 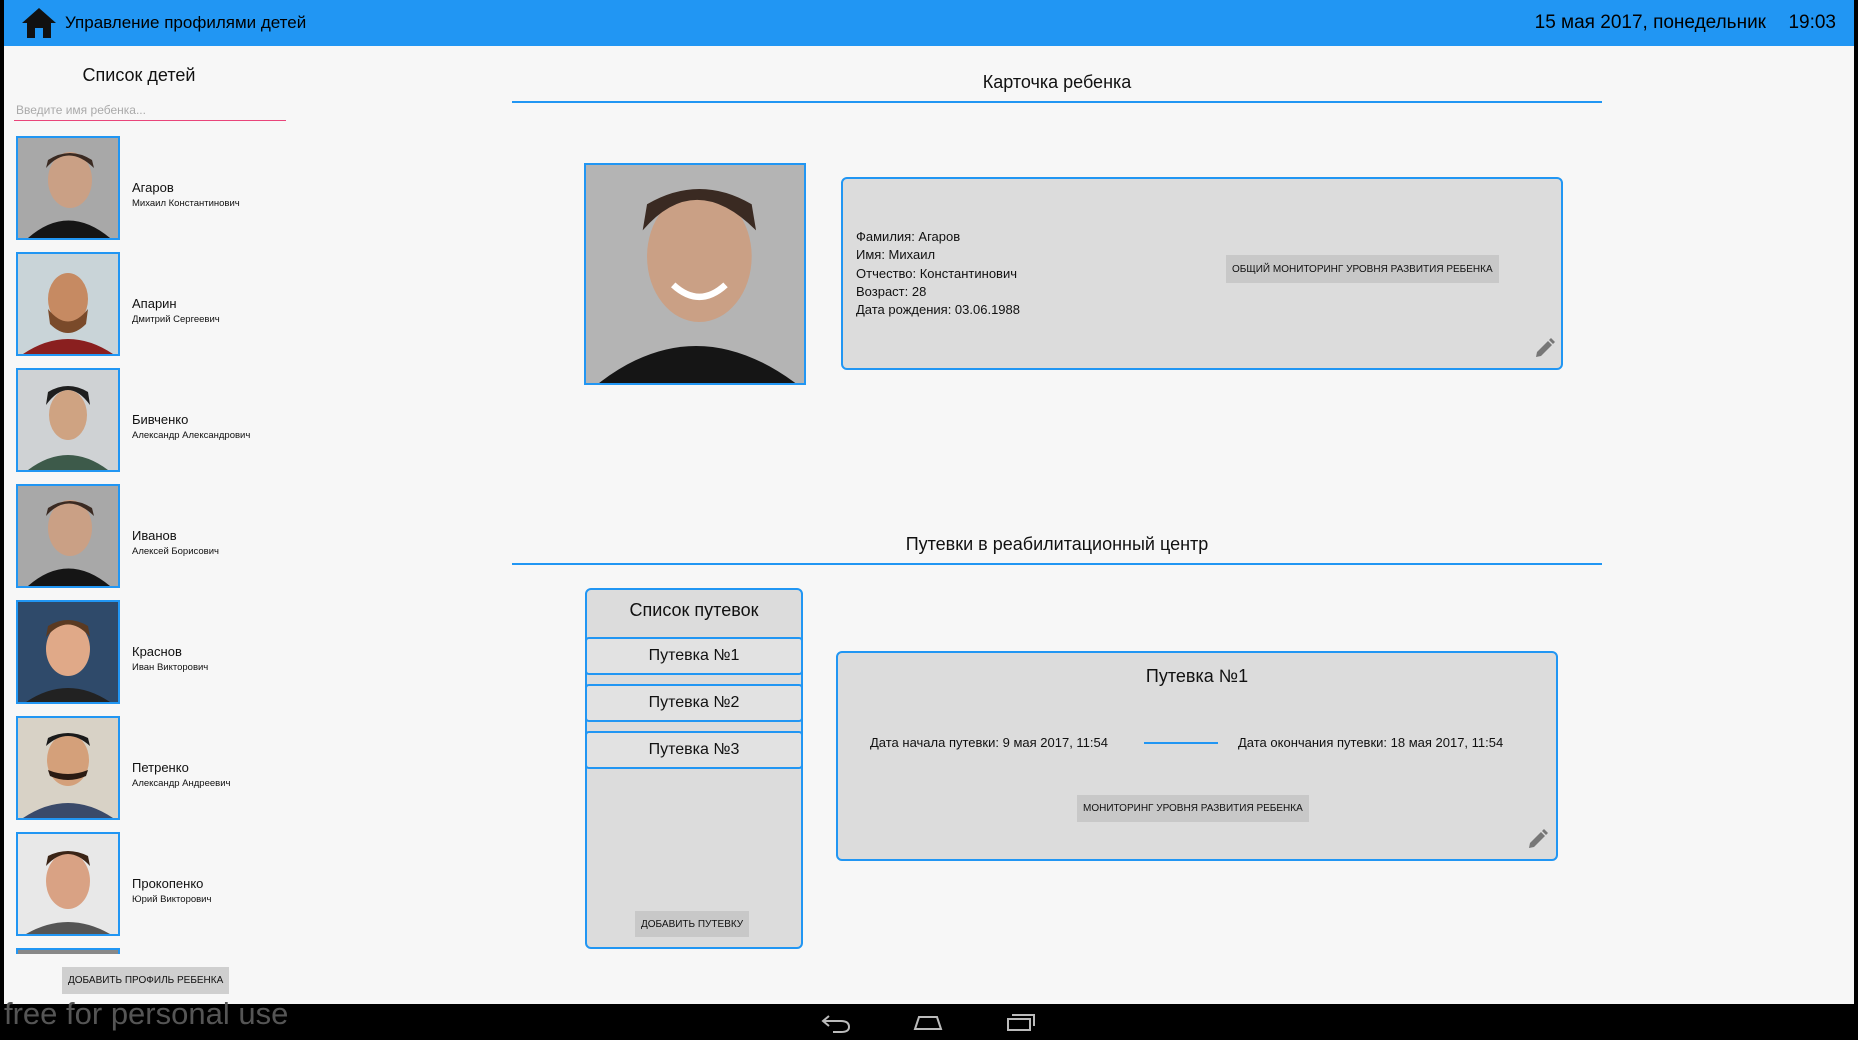 I want to click on child-photo, so click(x=695, y=274).